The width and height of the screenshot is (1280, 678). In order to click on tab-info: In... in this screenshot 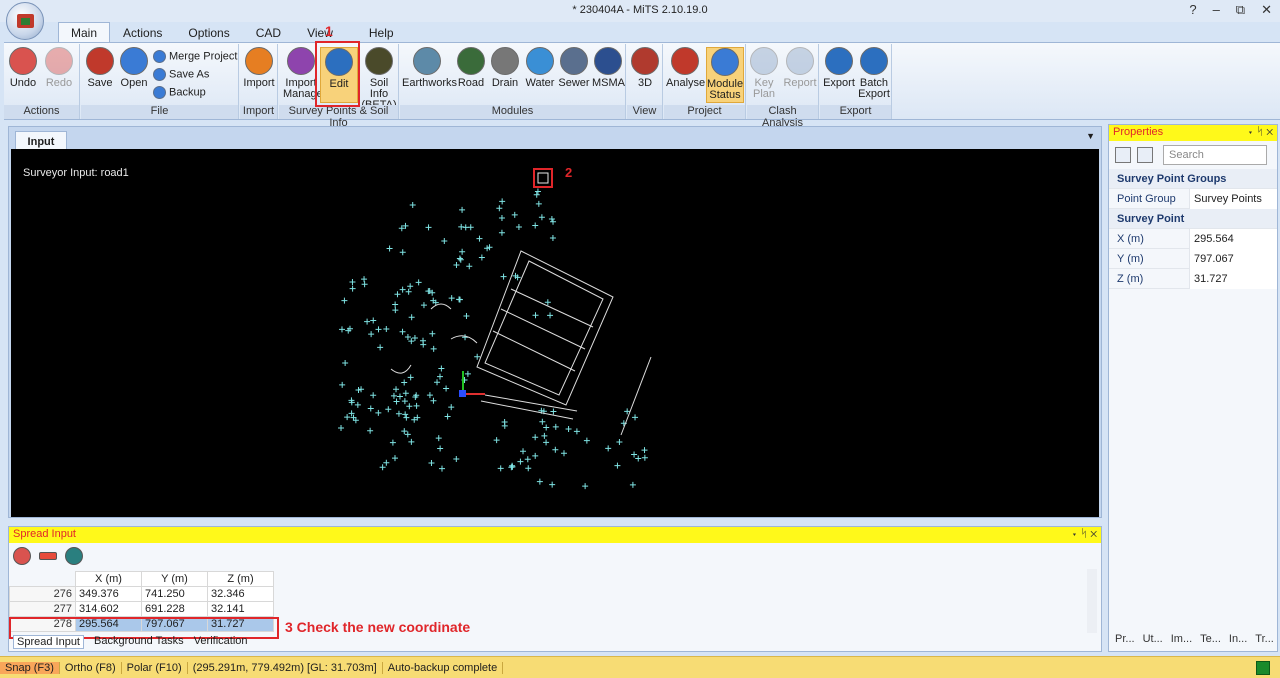, I will do `click(1238, 639)`.